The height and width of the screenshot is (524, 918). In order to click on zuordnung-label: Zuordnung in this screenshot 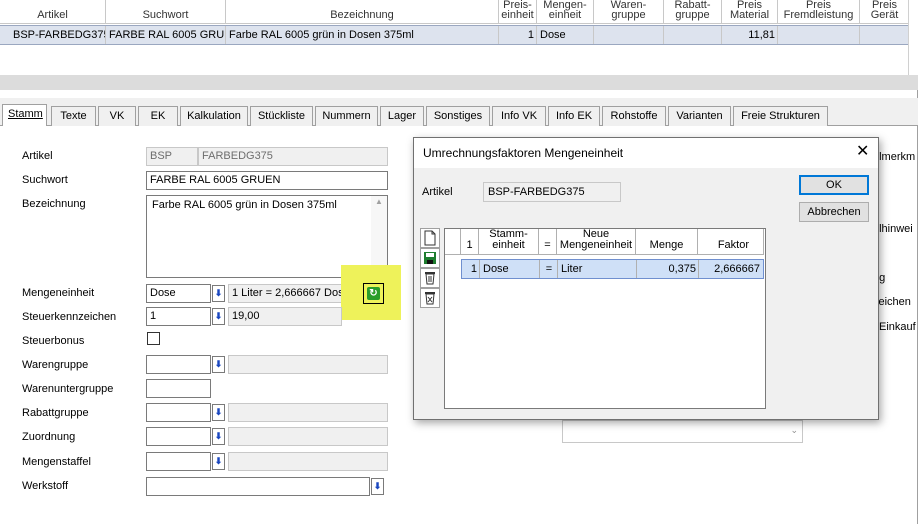, I will do `click(49, 437)`.